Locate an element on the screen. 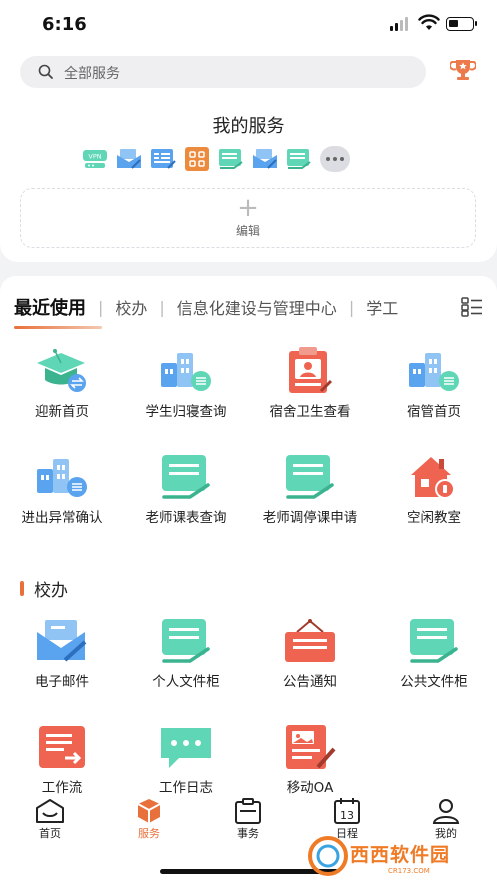 The height and width of the screenshot is (883, 497). service-item: 移动OA is located at coordinates (310, 759).